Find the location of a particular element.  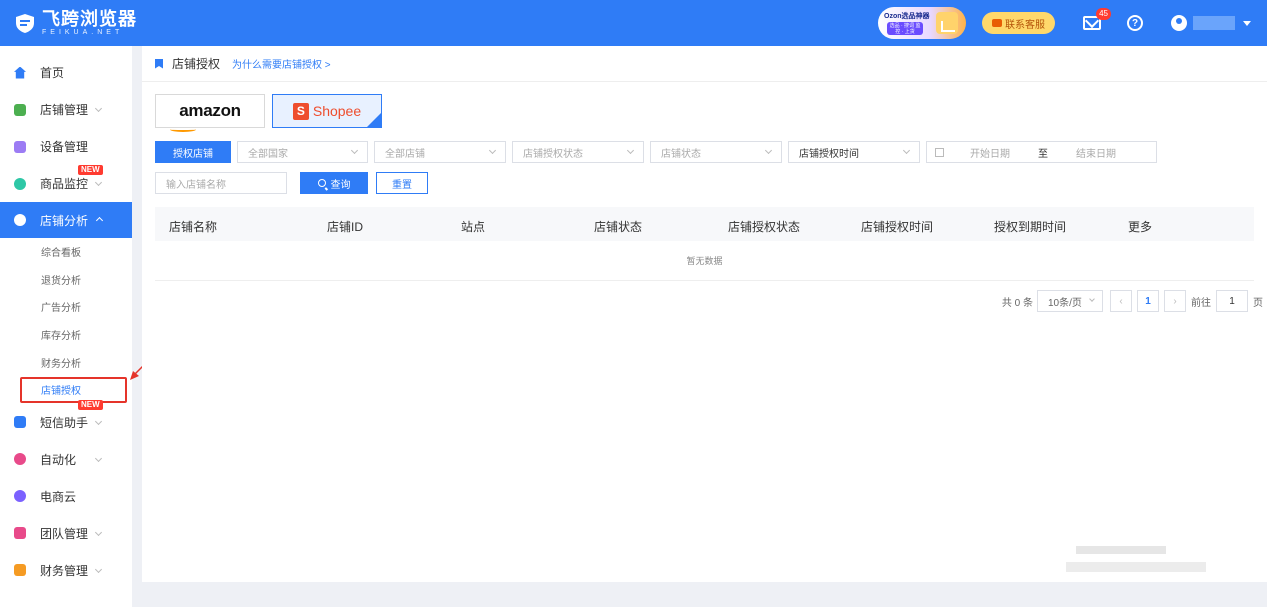

chat-icon is located at coordinates (997, 23).